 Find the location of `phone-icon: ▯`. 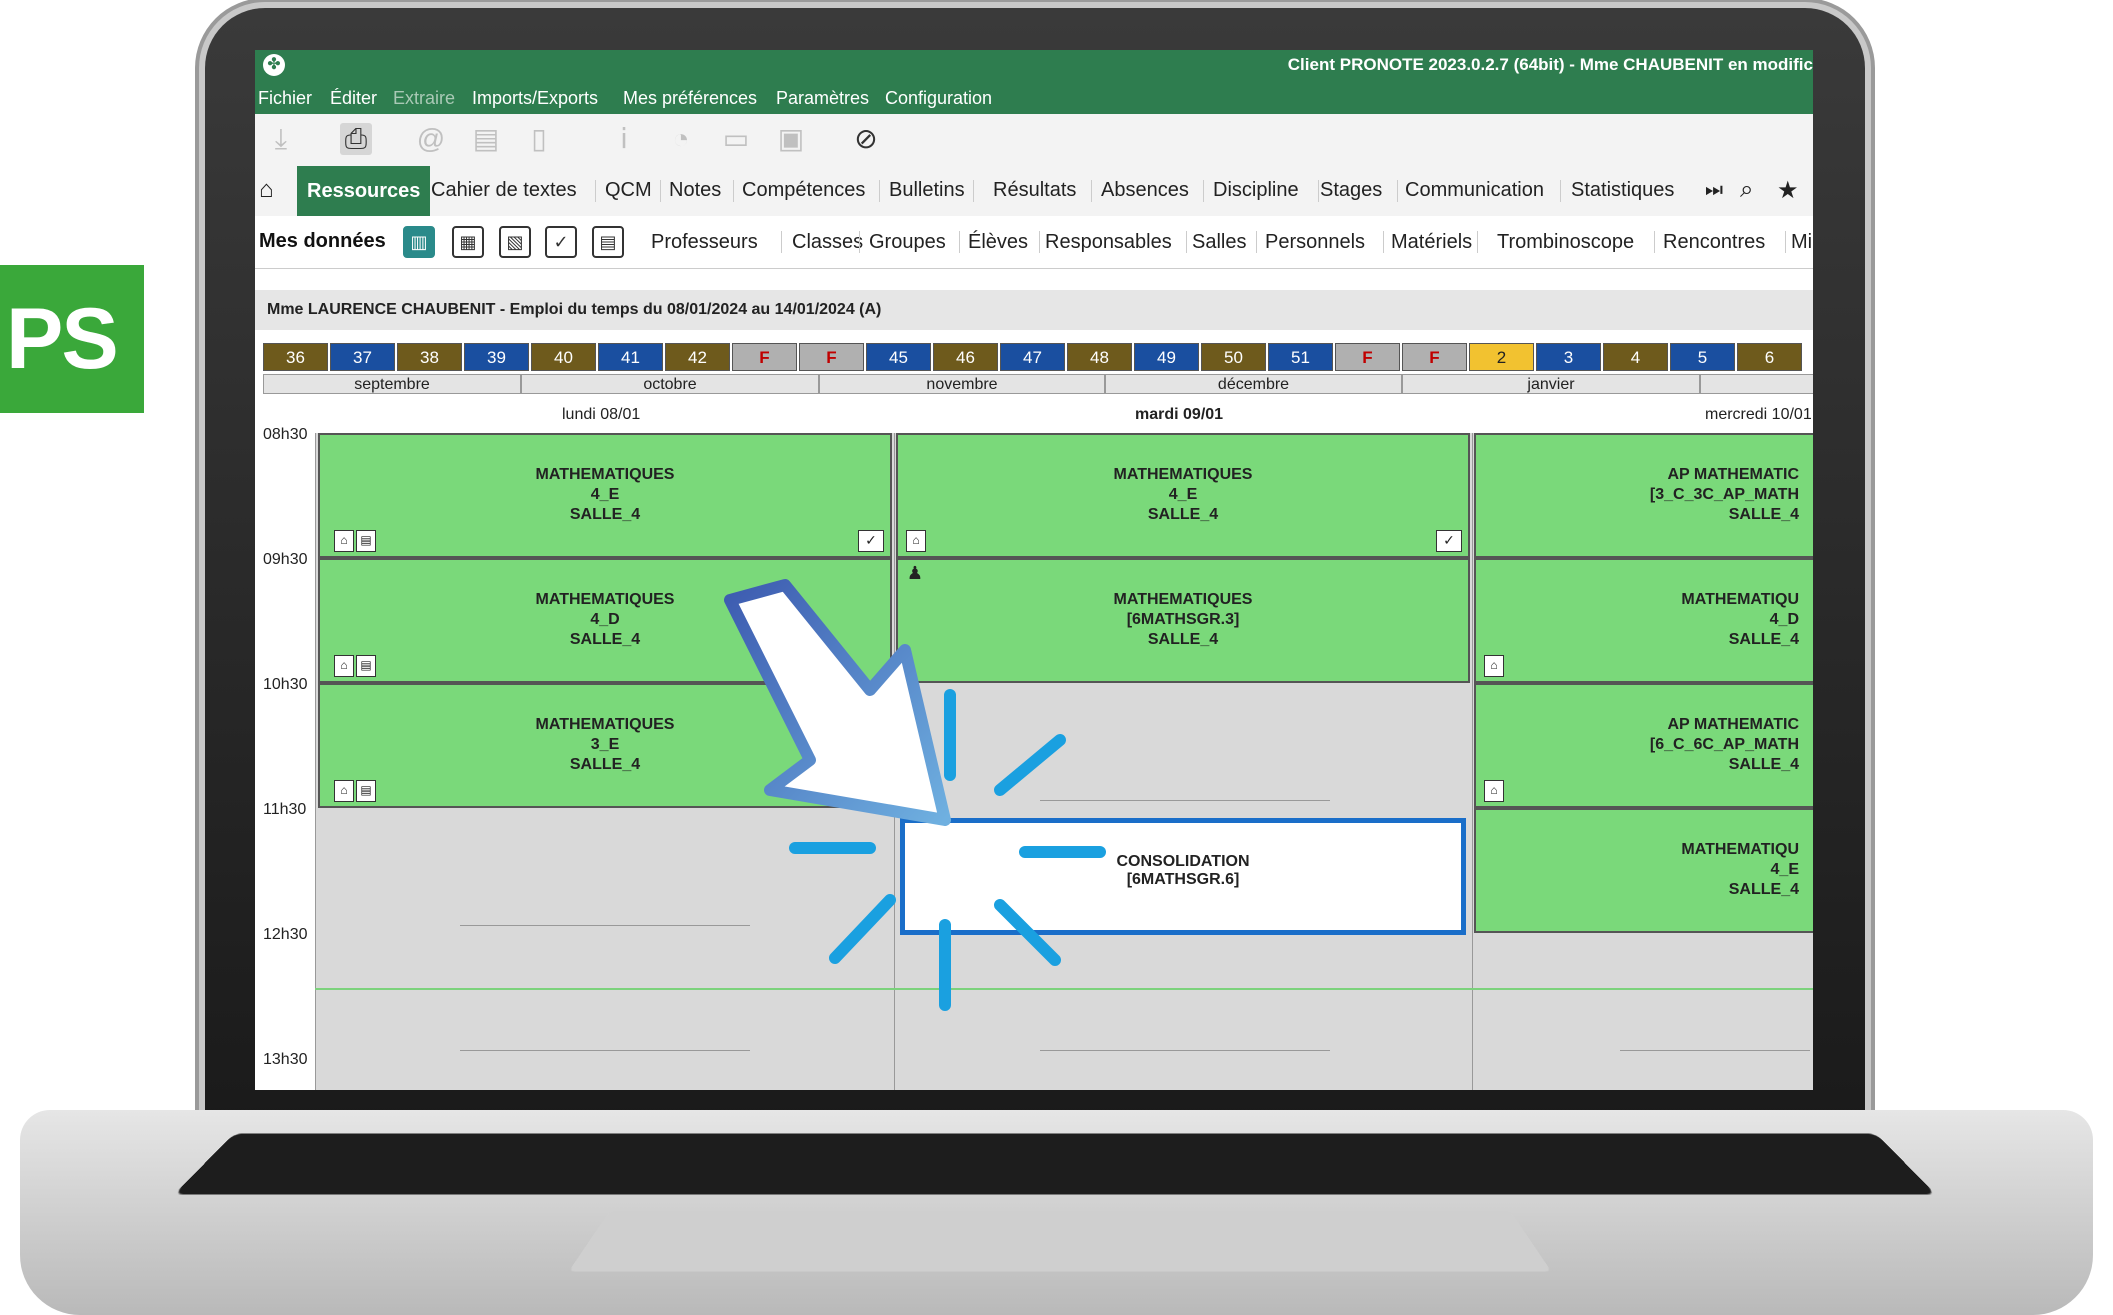

phone-icon: ▯ is located at coordinates (539, 139).